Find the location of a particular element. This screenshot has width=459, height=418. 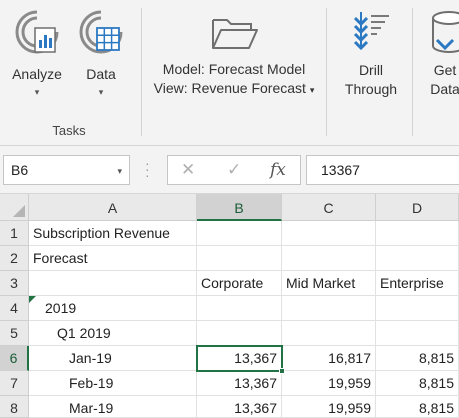

analyze-icon is located at coordinates (37, 32).